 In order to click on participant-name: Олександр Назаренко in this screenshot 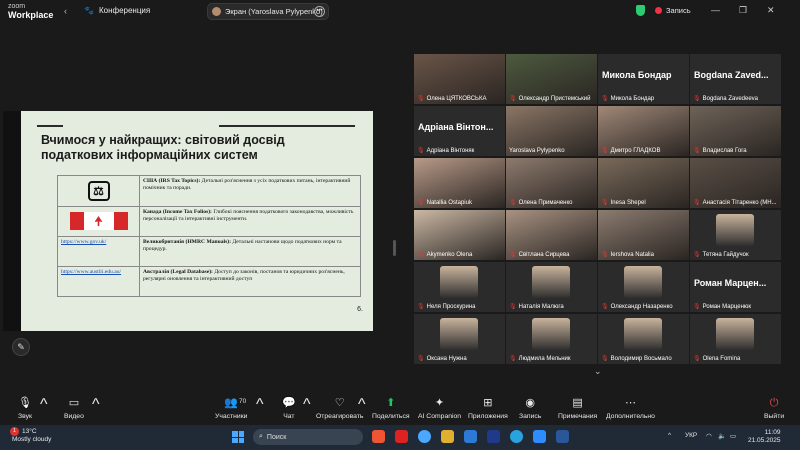, I will do `click(641, 306)`.